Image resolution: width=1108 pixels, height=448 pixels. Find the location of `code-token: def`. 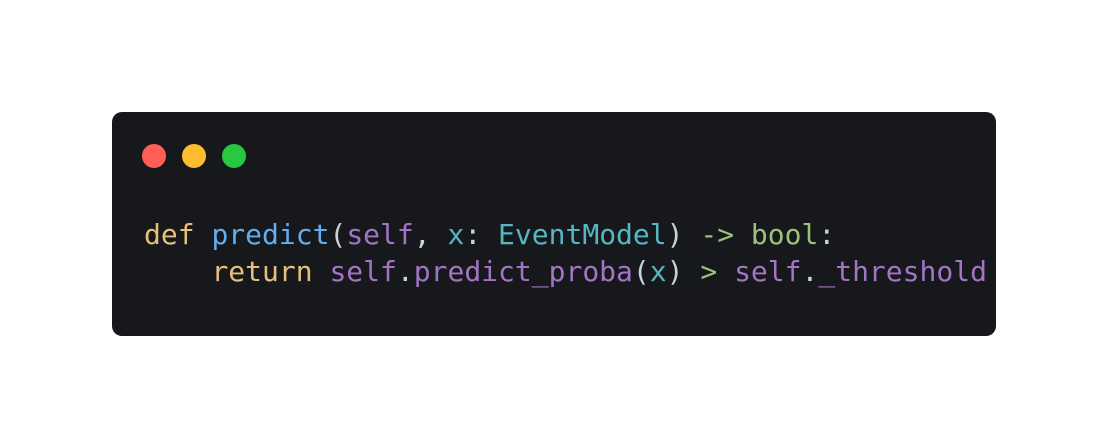

code-token: def is located at coordinates (169, 234).